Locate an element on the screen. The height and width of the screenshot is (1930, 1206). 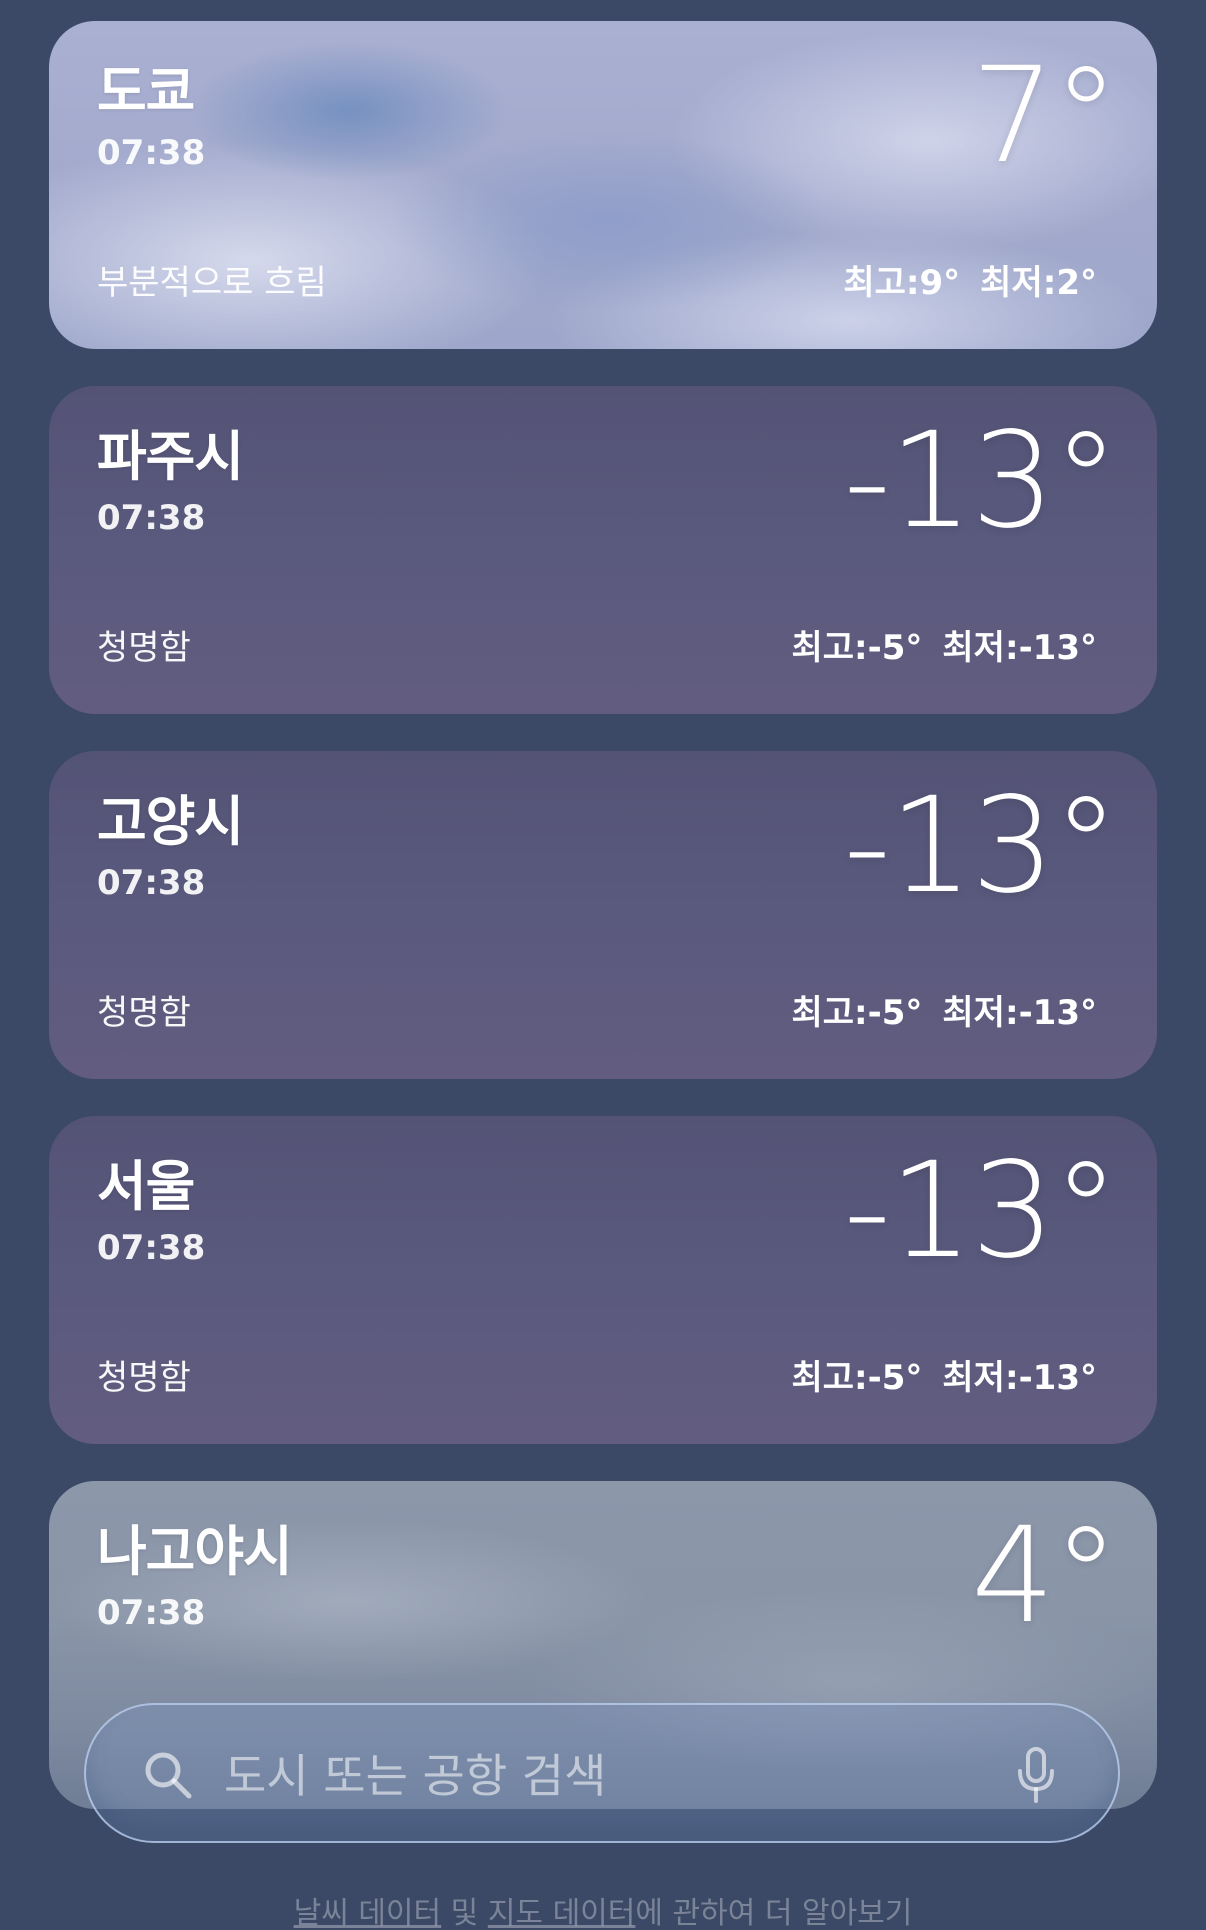
high-temp: 최고:9° is located at coordinates (902, 283).